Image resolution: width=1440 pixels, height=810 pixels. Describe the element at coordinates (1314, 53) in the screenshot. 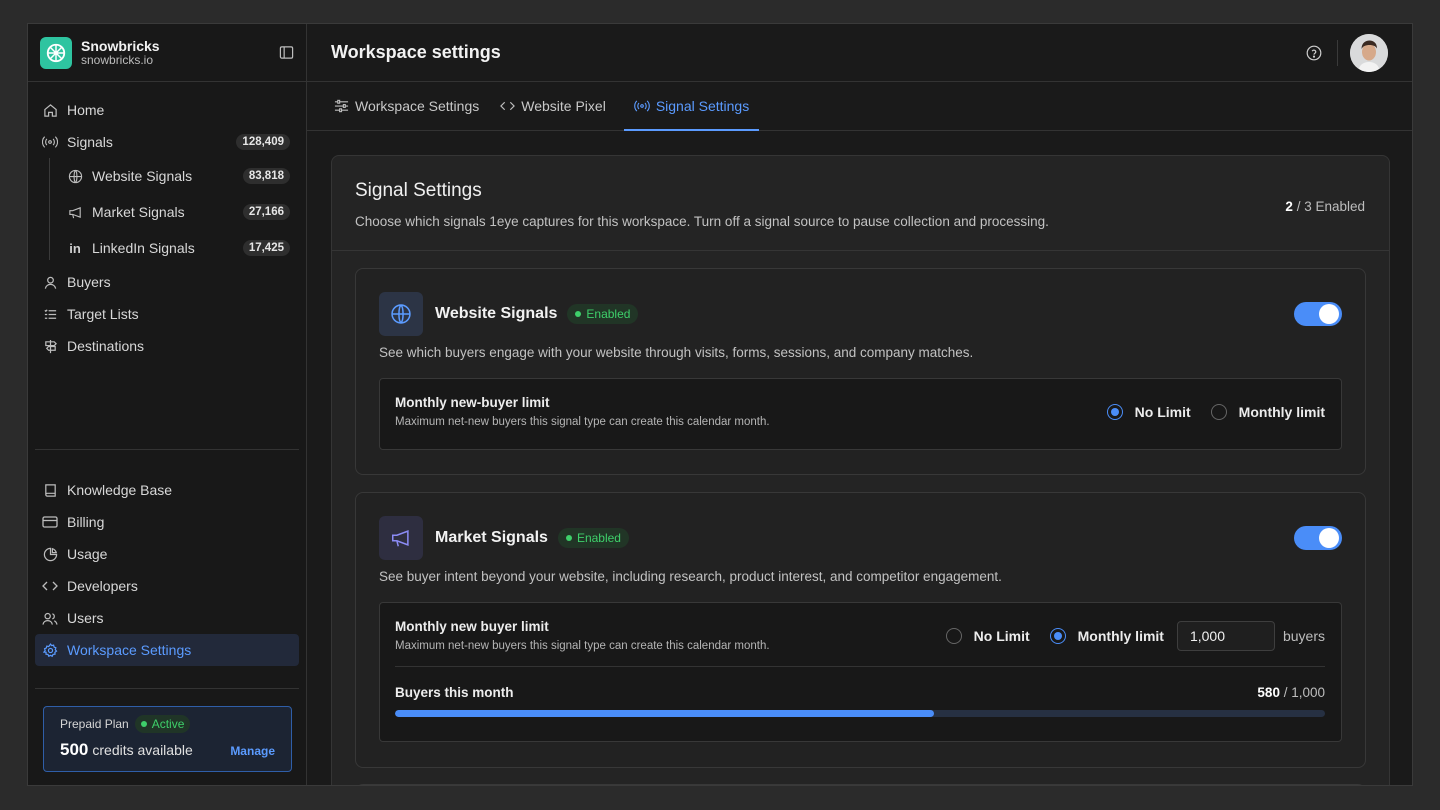

I see `help-icon` at that location.